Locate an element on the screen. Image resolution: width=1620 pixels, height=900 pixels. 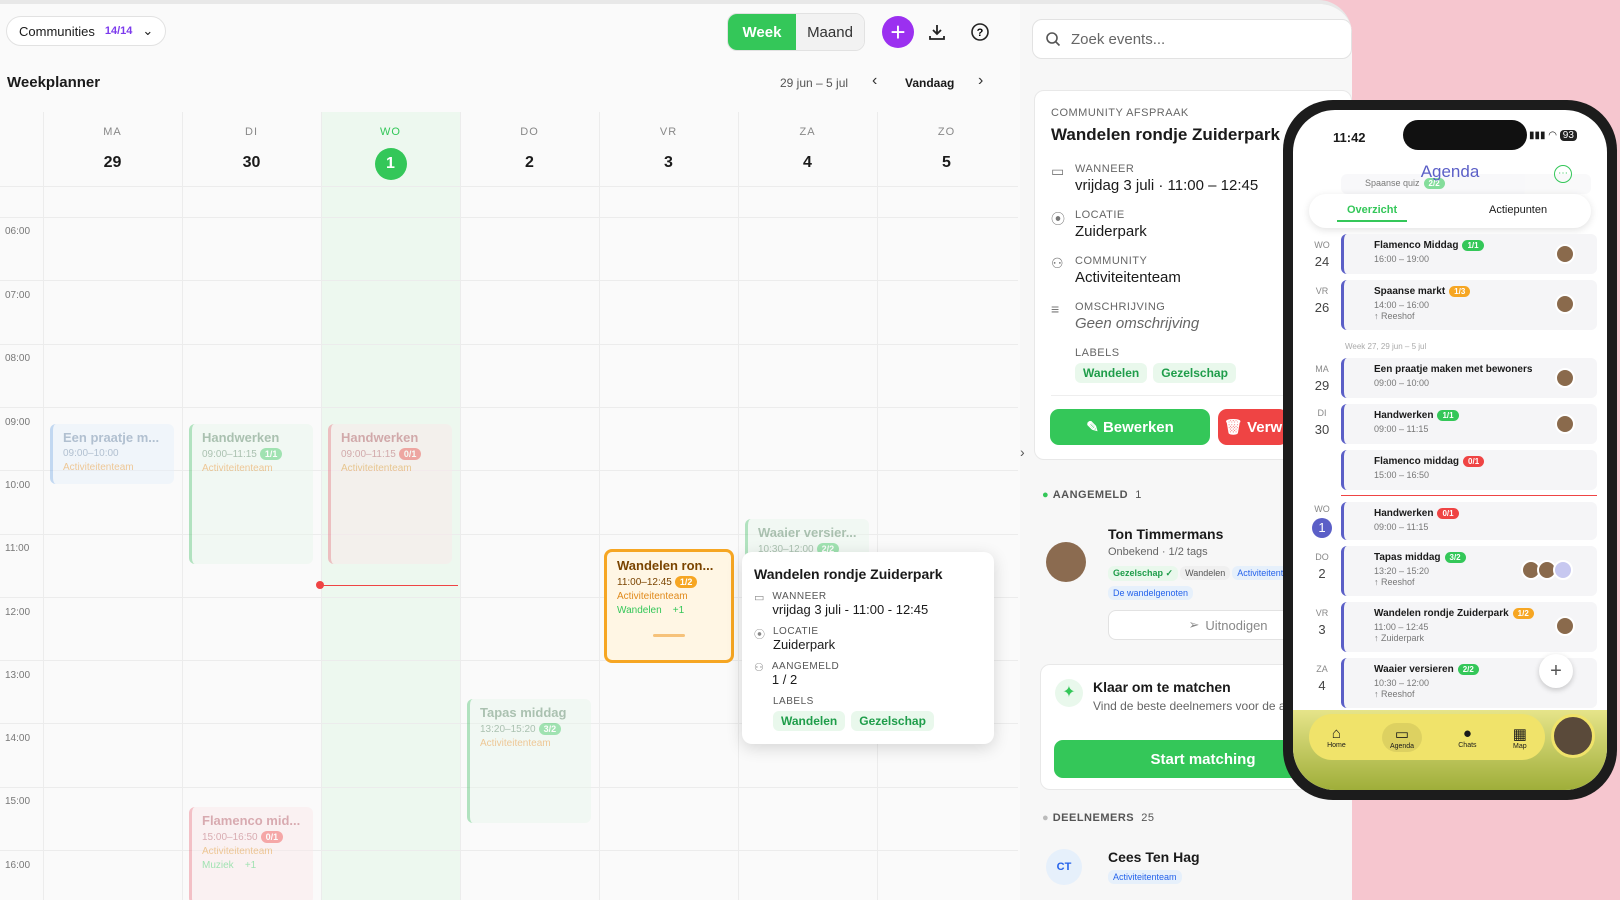
day-column-ma is located at coordinates (112, 506).